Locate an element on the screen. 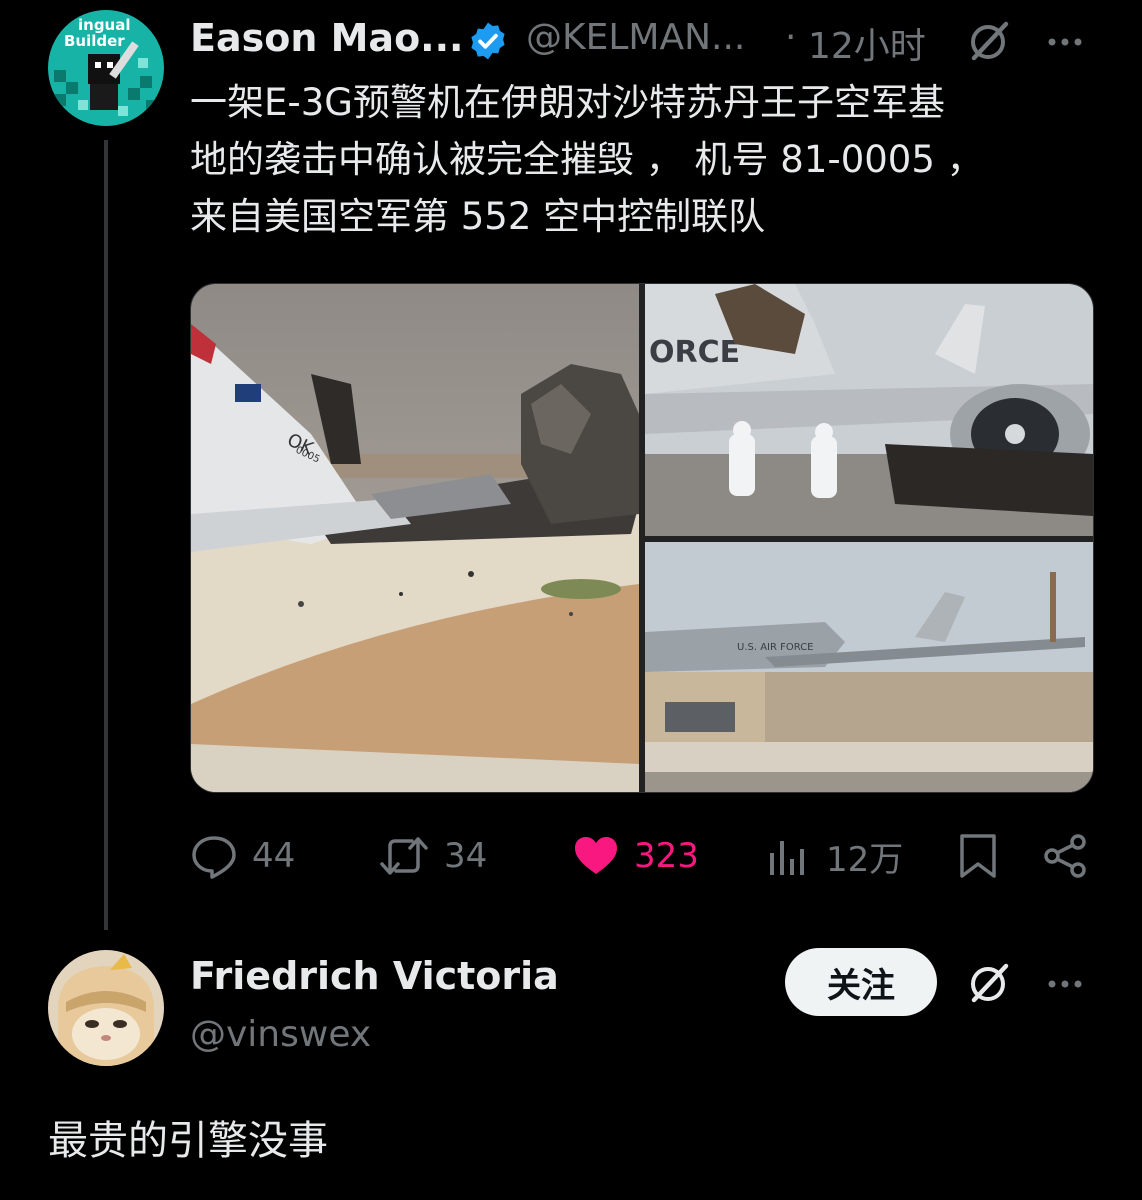 The image size is (1142, 1200). like-count: 323 is located at coordinates (666, 856).